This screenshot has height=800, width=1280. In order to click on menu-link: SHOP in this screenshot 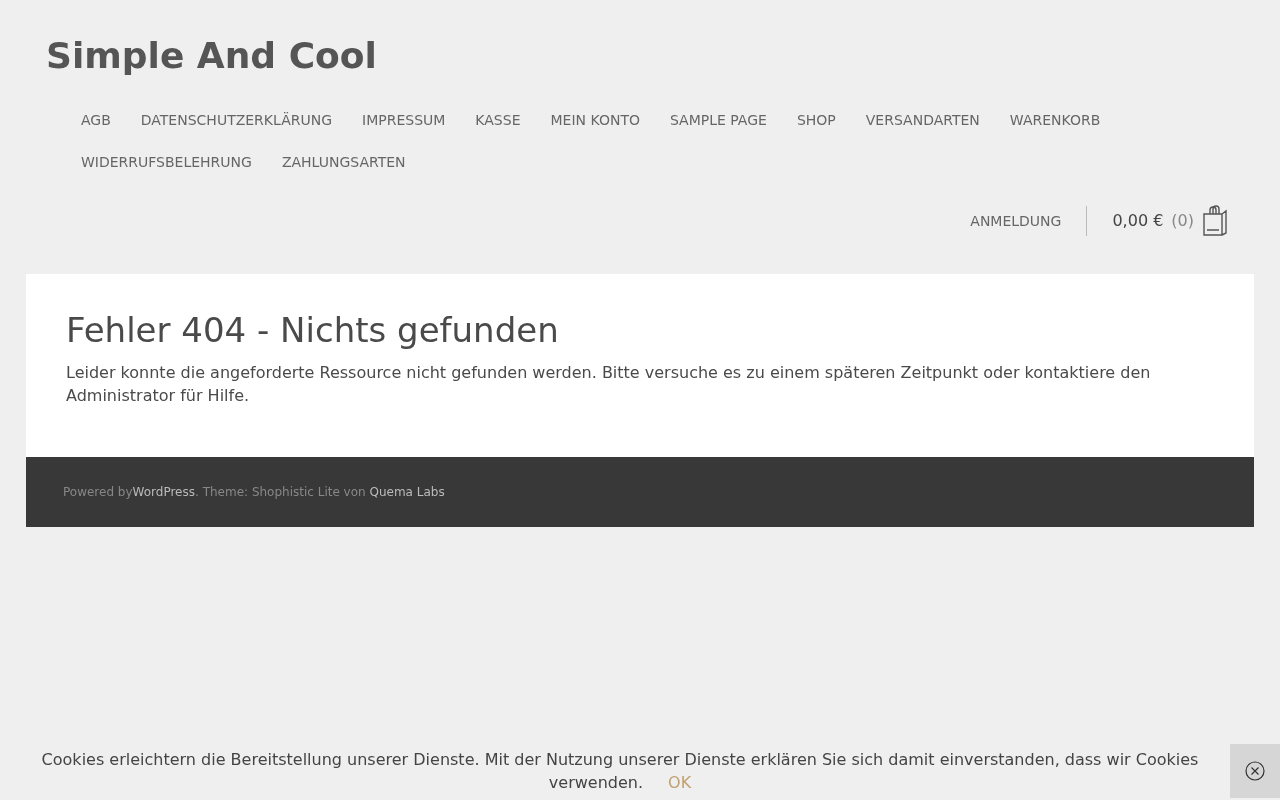, I will do `click(816, 120)`.